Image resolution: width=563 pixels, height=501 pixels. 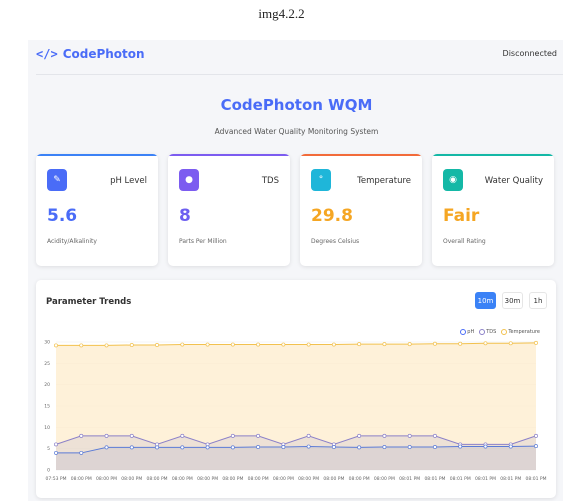 I want to click on code-icon: </>, so click(x=47, y=54).